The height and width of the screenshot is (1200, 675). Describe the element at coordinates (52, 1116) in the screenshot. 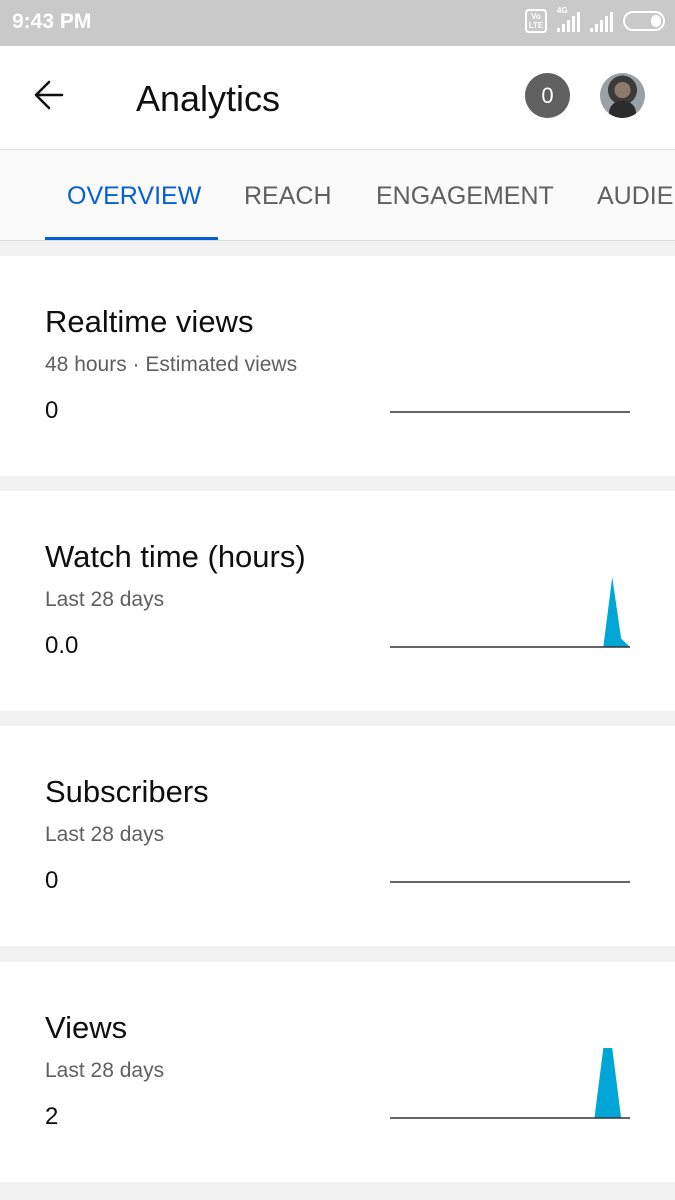

I see `card-value: 2` at that location.